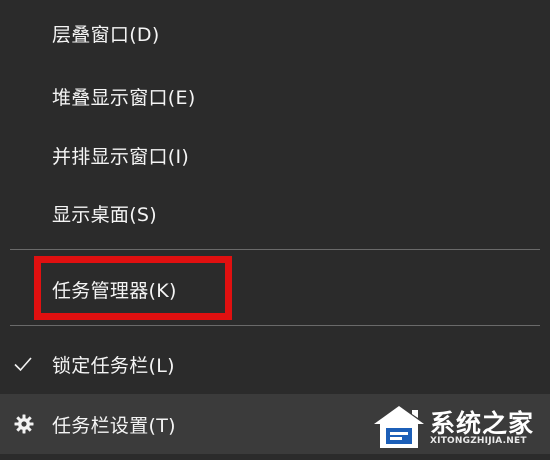 The height and width of the screenshot is (460, 550). What do you see at coordinates (104, 214) in the screenshot?
I see `menu-item-label: 显示桌面(S)` at bounding box center [104, 214].